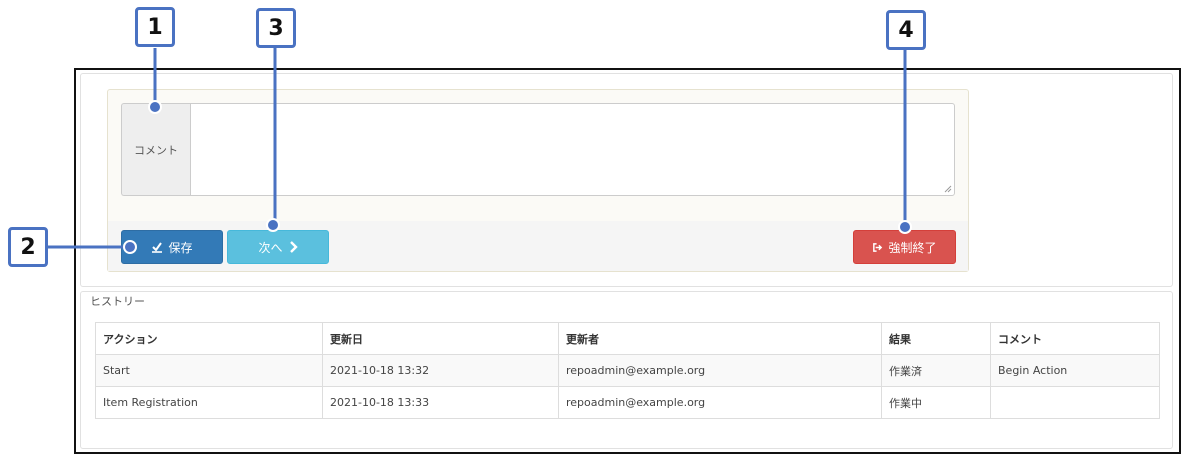 The image size is (1182, 457). Describe the element at coordinates (155, 27) in the screenshot. I see `callout-1: 1` at that location.